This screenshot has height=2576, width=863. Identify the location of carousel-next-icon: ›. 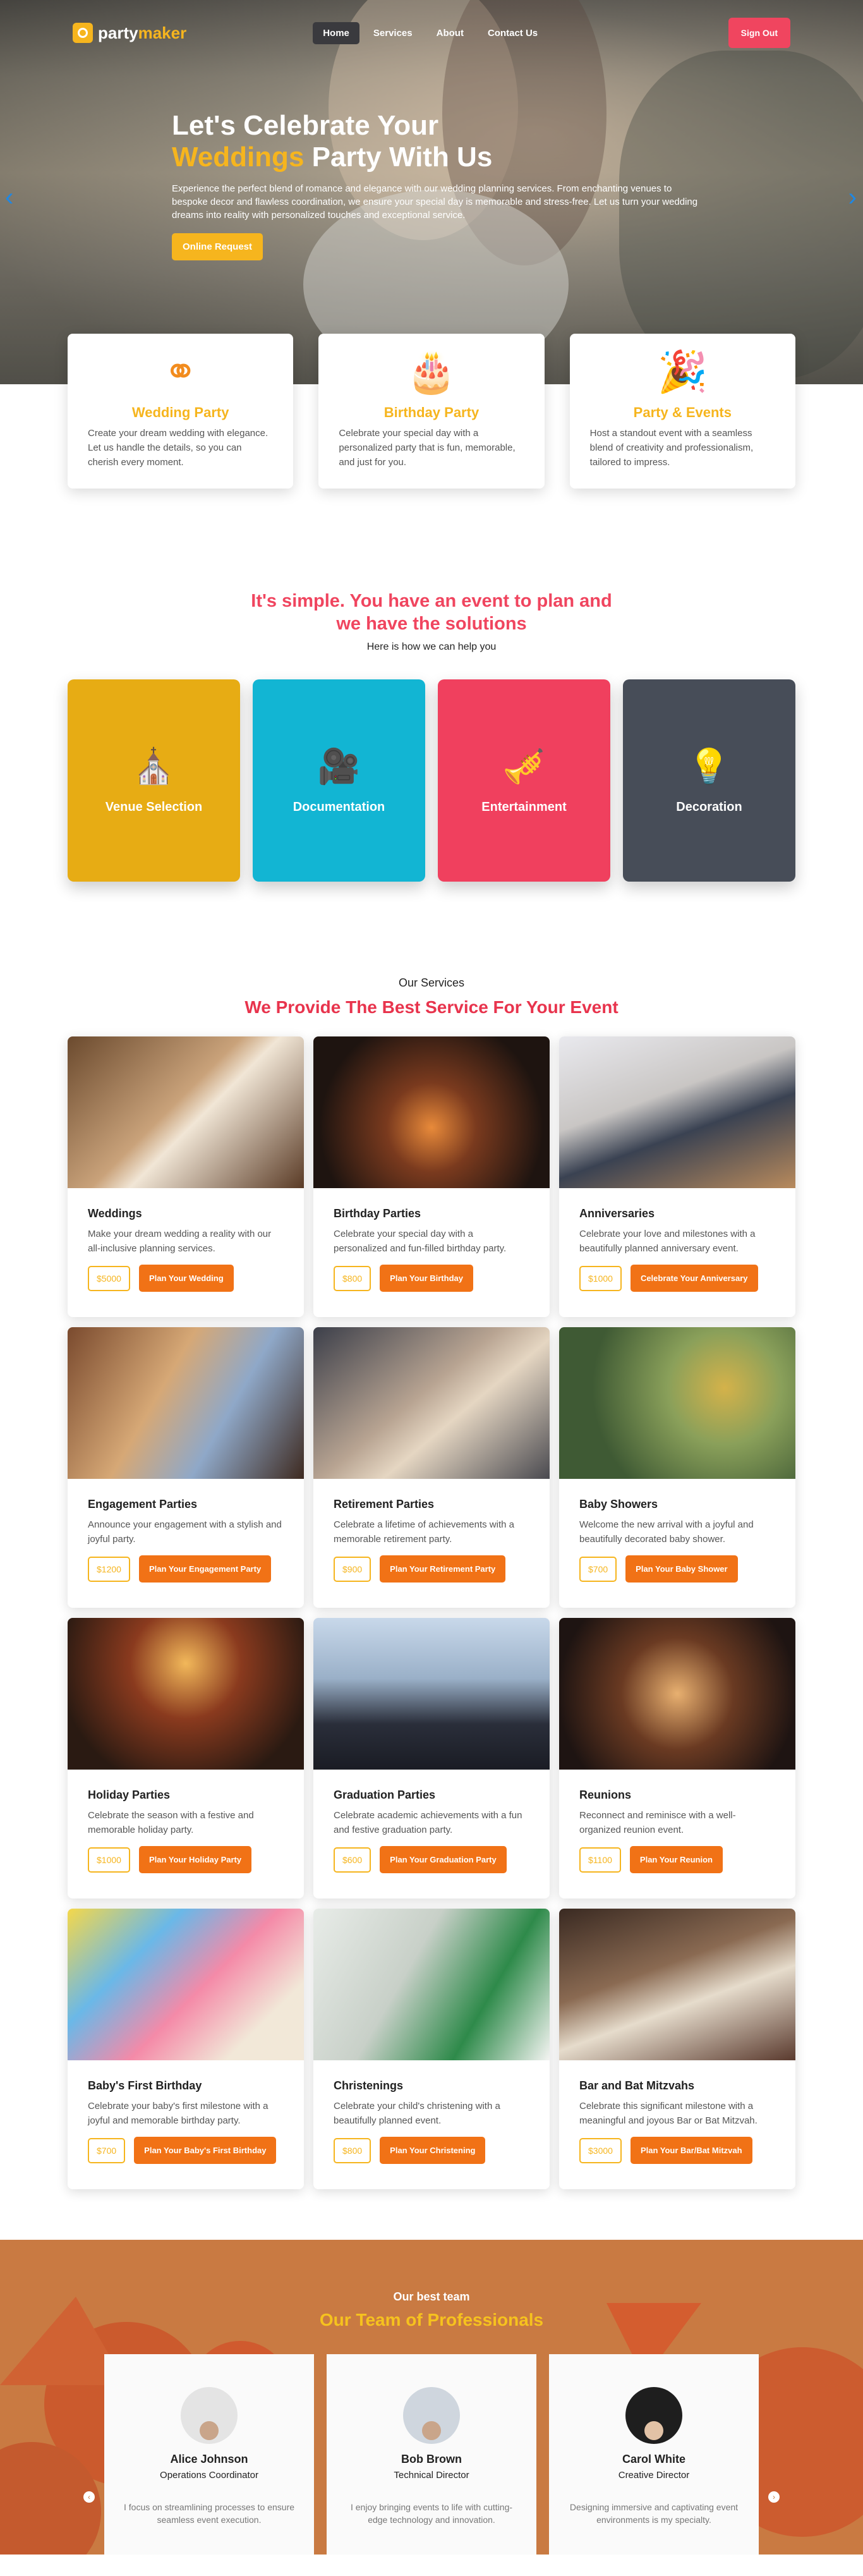
(852, 197).